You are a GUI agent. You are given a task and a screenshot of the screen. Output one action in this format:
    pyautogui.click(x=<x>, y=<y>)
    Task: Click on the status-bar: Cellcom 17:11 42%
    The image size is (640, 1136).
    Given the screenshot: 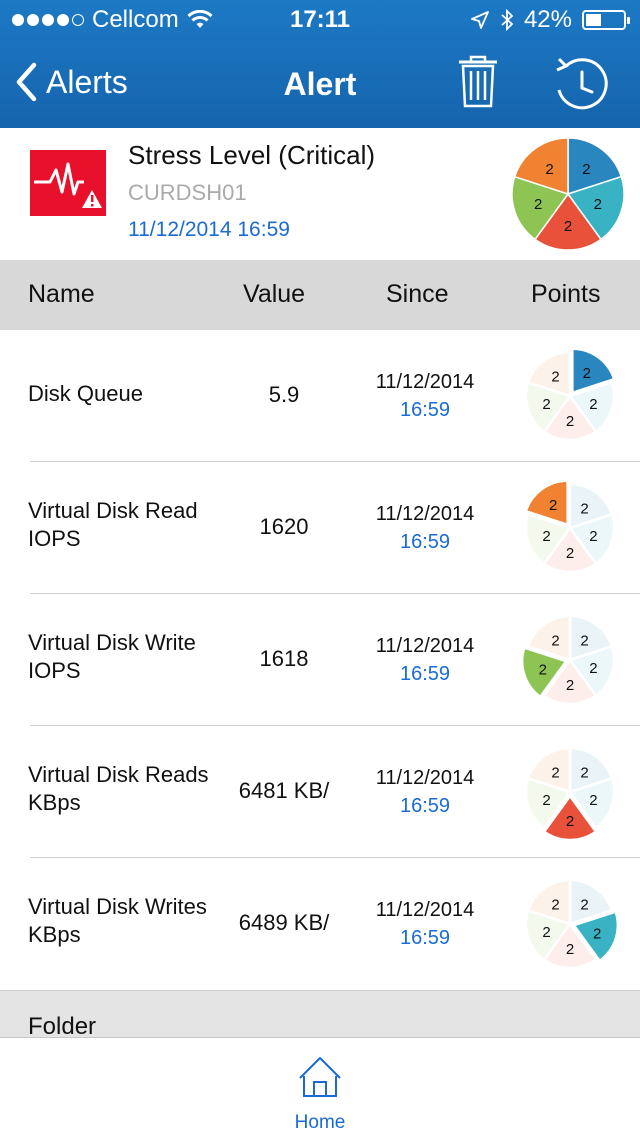 What is the action you would take?
    pyautogui.click(x=320, y=20)
    